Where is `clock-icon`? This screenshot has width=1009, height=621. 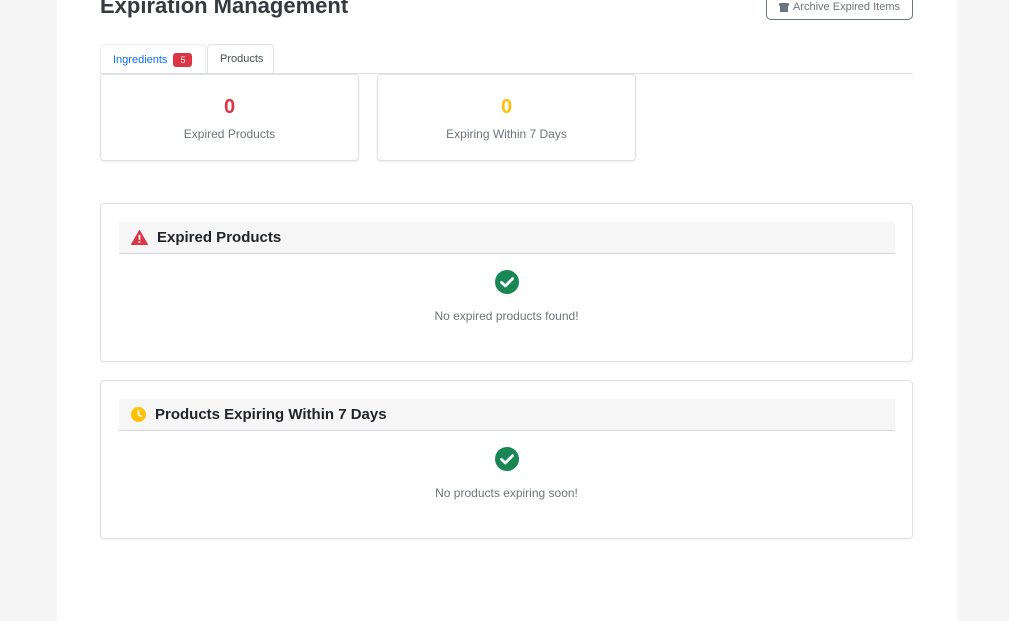
clock-icon is located at coordinates (138, 414).